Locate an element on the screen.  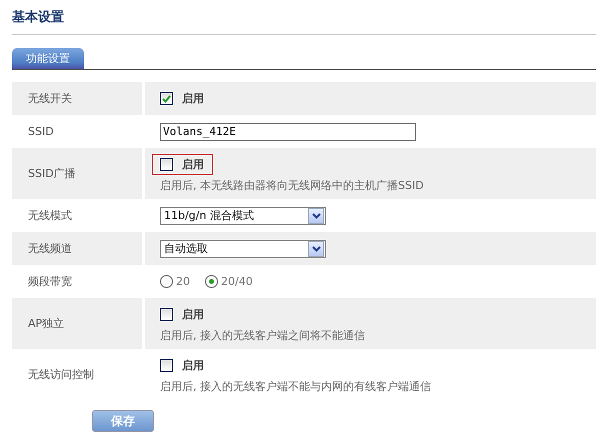
dropdown: 11b/g/n 混合模式 is located at coordinates (243, 215).